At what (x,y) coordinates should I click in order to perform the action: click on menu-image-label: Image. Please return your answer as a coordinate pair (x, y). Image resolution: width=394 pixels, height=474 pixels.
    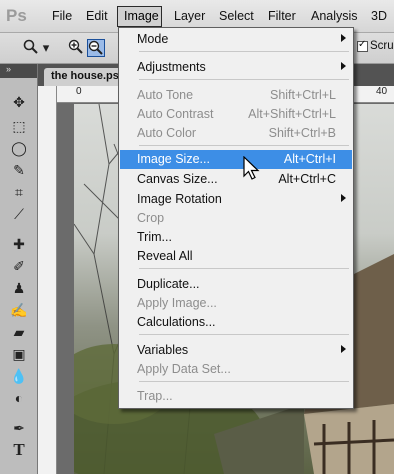
    Looking at the image, I should click on (141, 16).